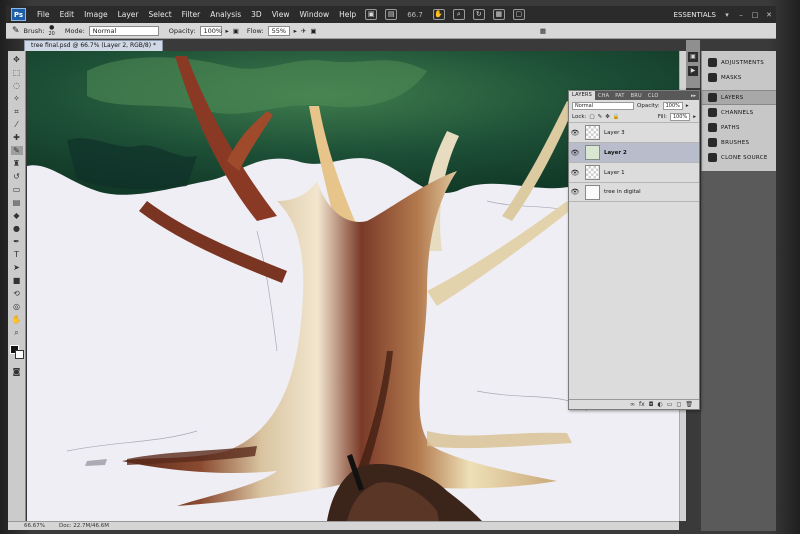 The image size is (800, 534). What do you see at coordinates (34, 526) in the screenshot?
I see `zoom-status: 66.67%` at bounding box center [34, 526].